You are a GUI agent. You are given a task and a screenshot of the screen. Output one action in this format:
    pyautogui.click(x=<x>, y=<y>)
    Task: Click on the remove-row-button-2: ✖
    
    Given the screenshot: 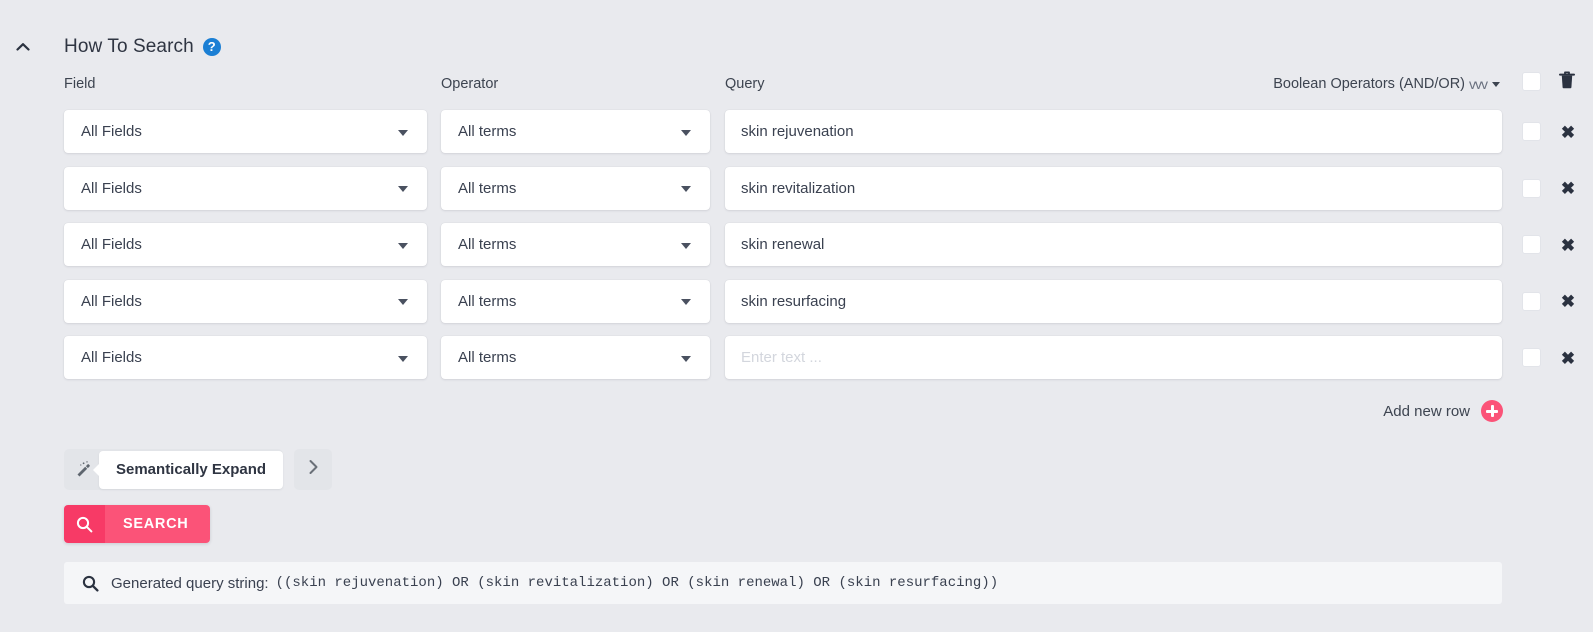 What is the action you would take?
    pyautogui.click(x=1568, y=245)
    